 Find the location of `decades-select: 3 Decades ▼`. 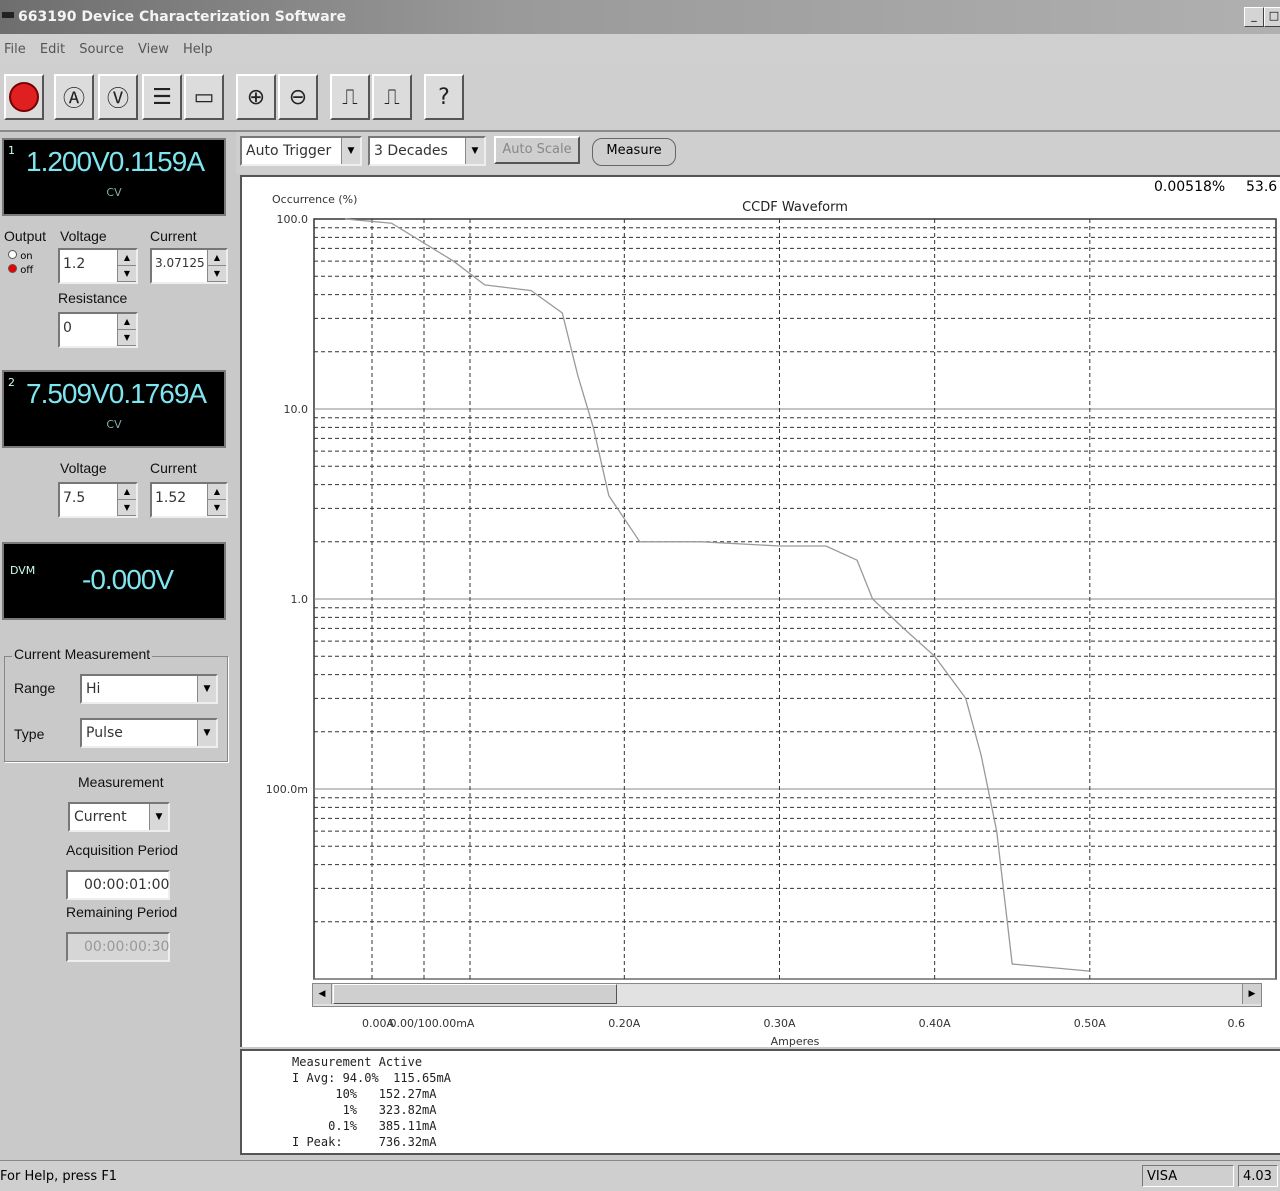

decades-select: 3 Decades ▼ is located at coordinates (427, 151).